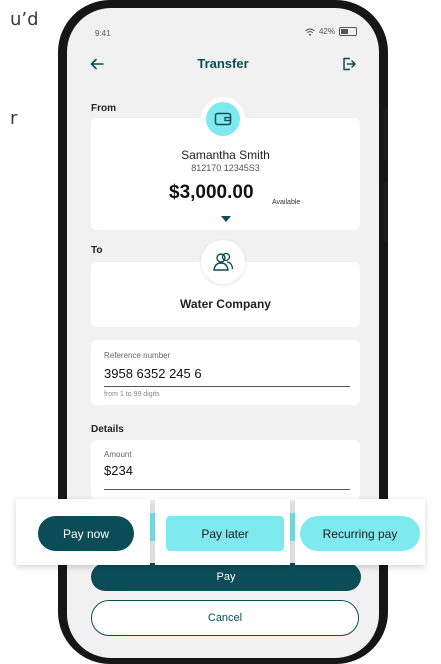  What do you see at coordinates (211, 192) in the screenshot?
I see `account-balance: $3,000.00` at bounding box center [211, 192].